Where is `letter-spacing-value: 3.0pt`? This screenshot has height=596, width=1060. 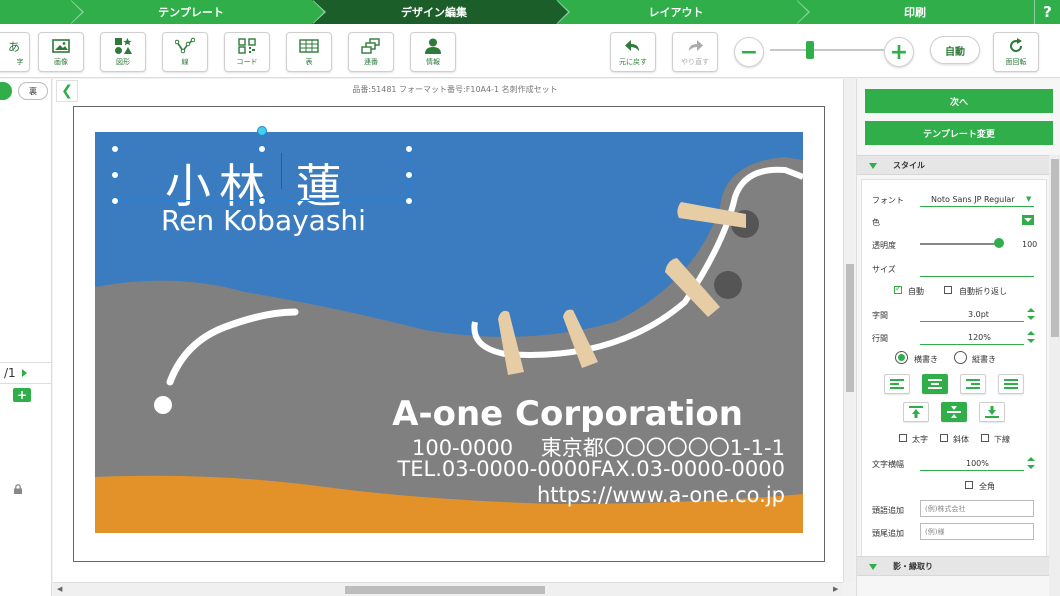 letter-spacing-value: 3.0pt is located at coordinates (978, 314).